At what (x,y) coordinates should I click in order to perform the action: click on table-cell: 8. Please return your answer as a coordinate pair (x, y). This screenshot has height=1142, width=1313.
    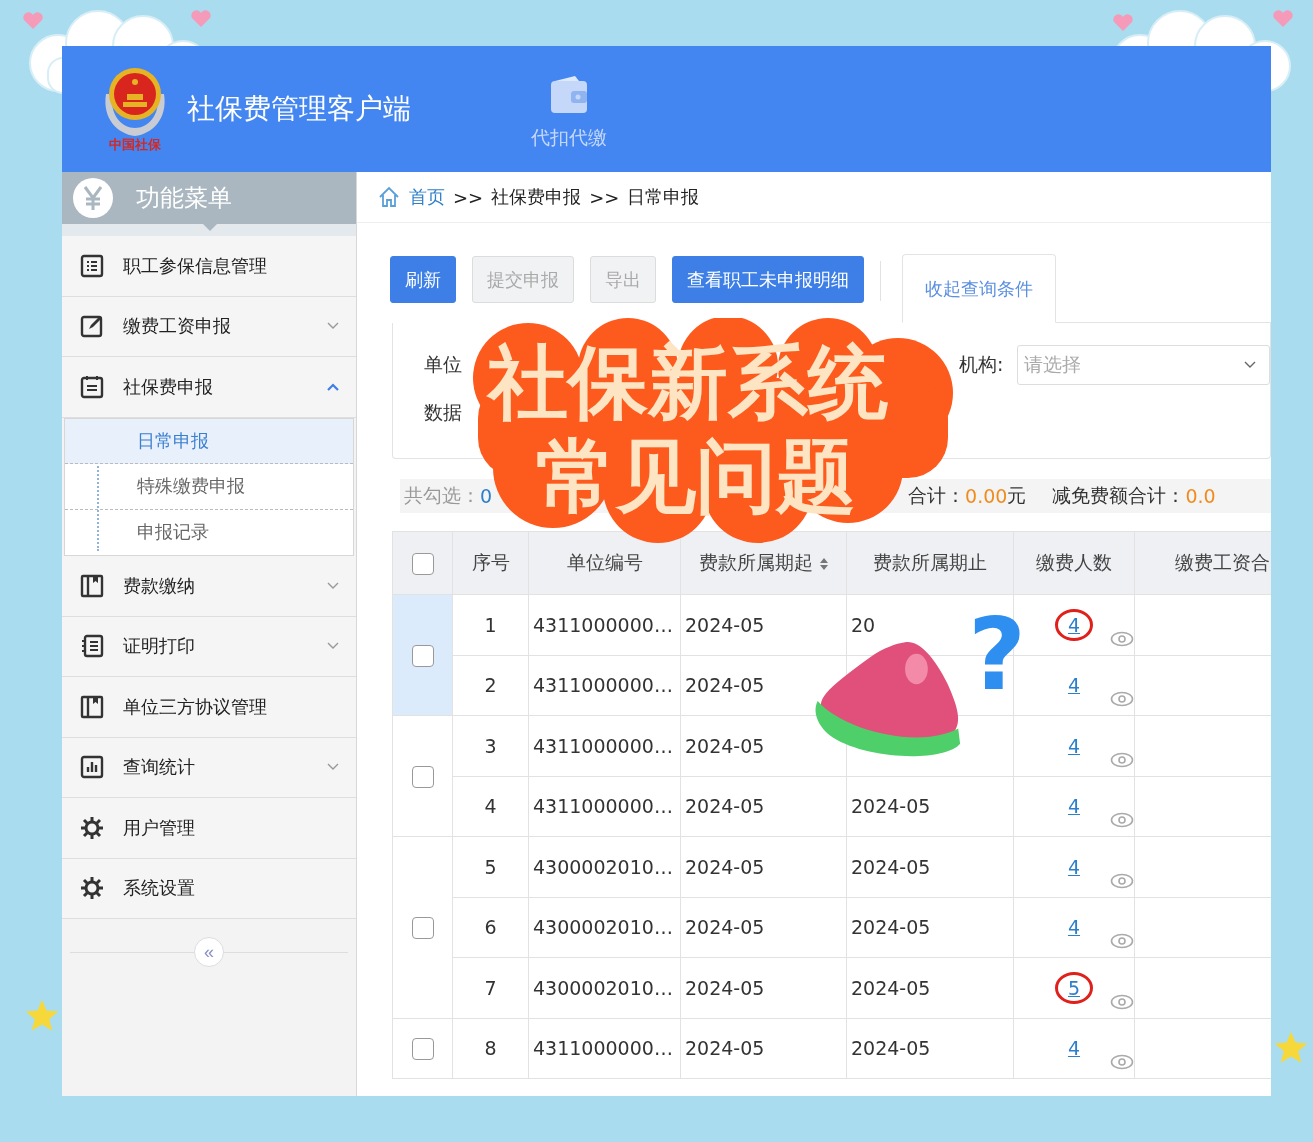
    Looking at the image, I should click on (490, 1048).